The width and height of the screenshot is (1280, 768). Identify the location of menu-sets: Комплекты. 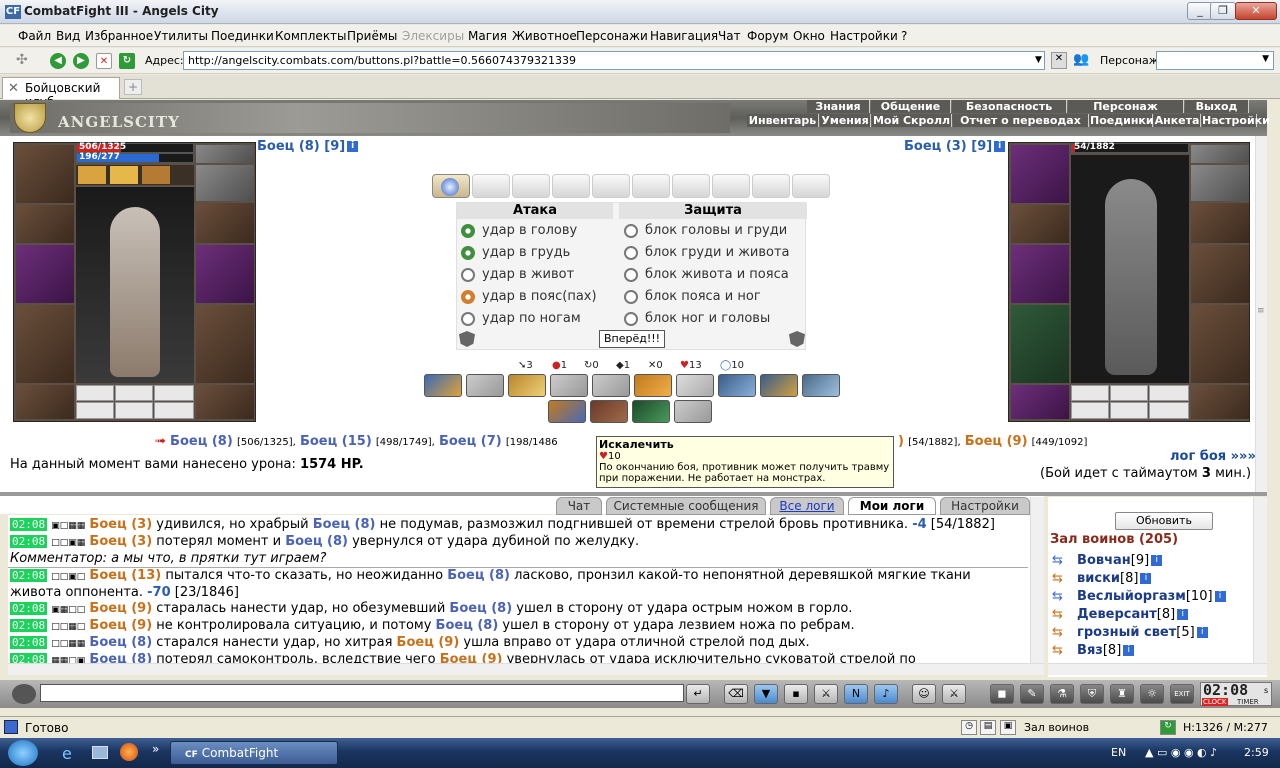
(311, 36).